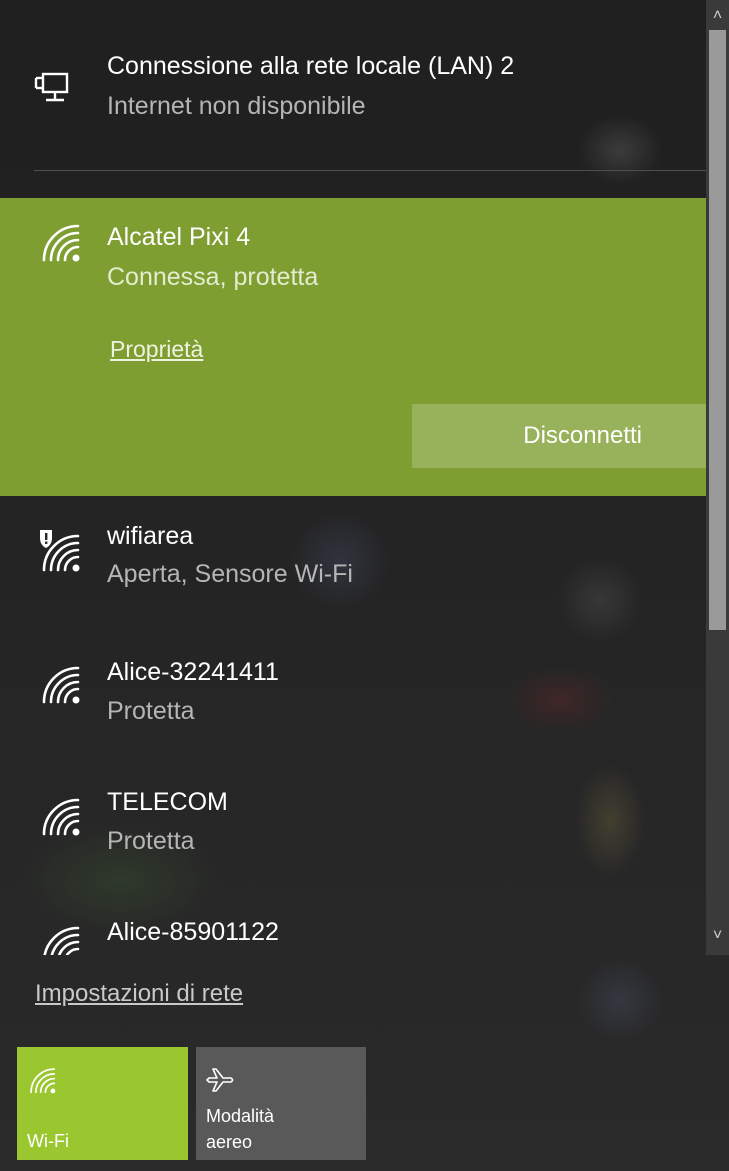 The width and height of the screenshot is (729, 1171). What do you see at coordinates (193, 932) in the screenshot?
I see `network-ssid: Alice-85901122` at bounding box center [193, 932].